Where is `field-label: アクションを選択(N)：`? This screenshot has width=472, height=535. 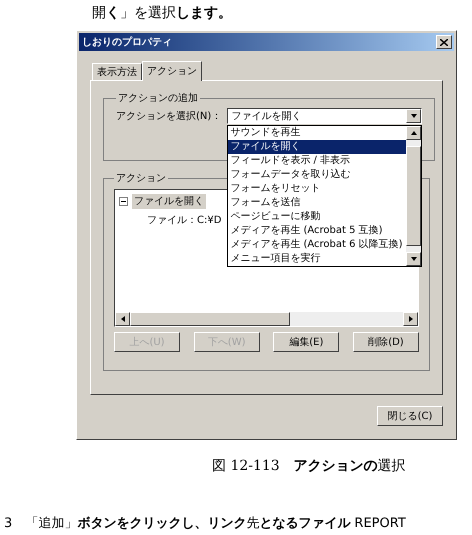 field-label: アクションを選択(N)： is located at coordinates (169, 117).